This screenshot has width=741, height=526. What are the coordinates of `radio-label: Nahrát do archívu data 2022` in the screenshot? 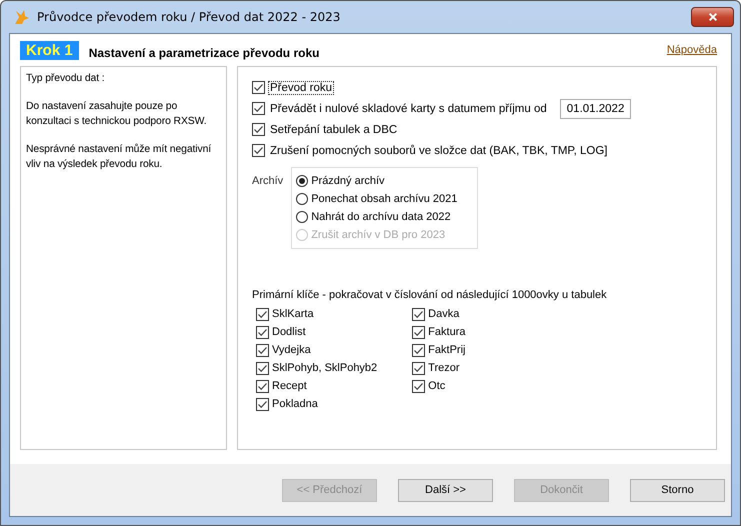 It's located at (381, 217).